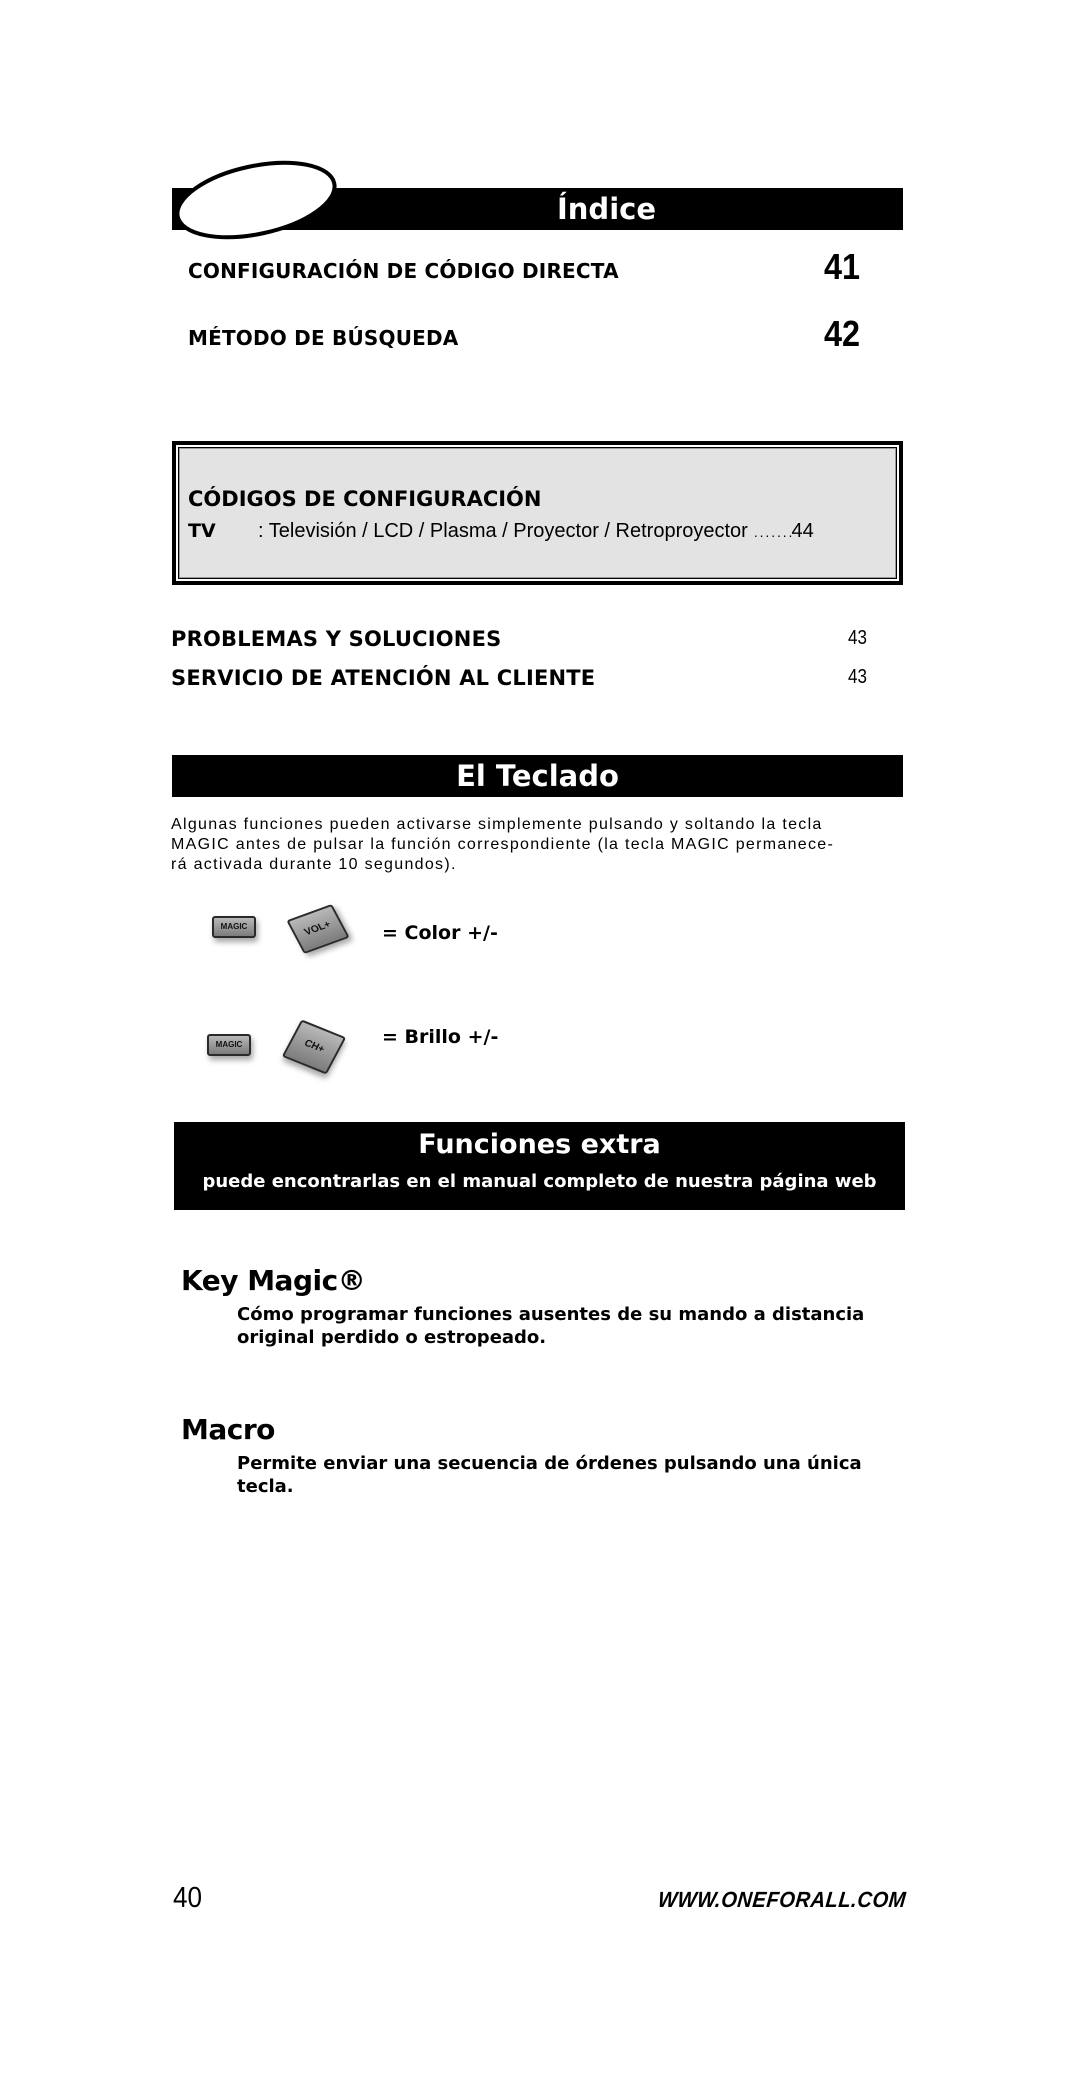 This screenshot has width=1080, height=2084. What do you see at coordinates (383, 678) in the screenshot?
I see `toc-entry-label: SERVICIO DE ATENCIÓN AL CLIENTE` at bounding box center [383, 678].